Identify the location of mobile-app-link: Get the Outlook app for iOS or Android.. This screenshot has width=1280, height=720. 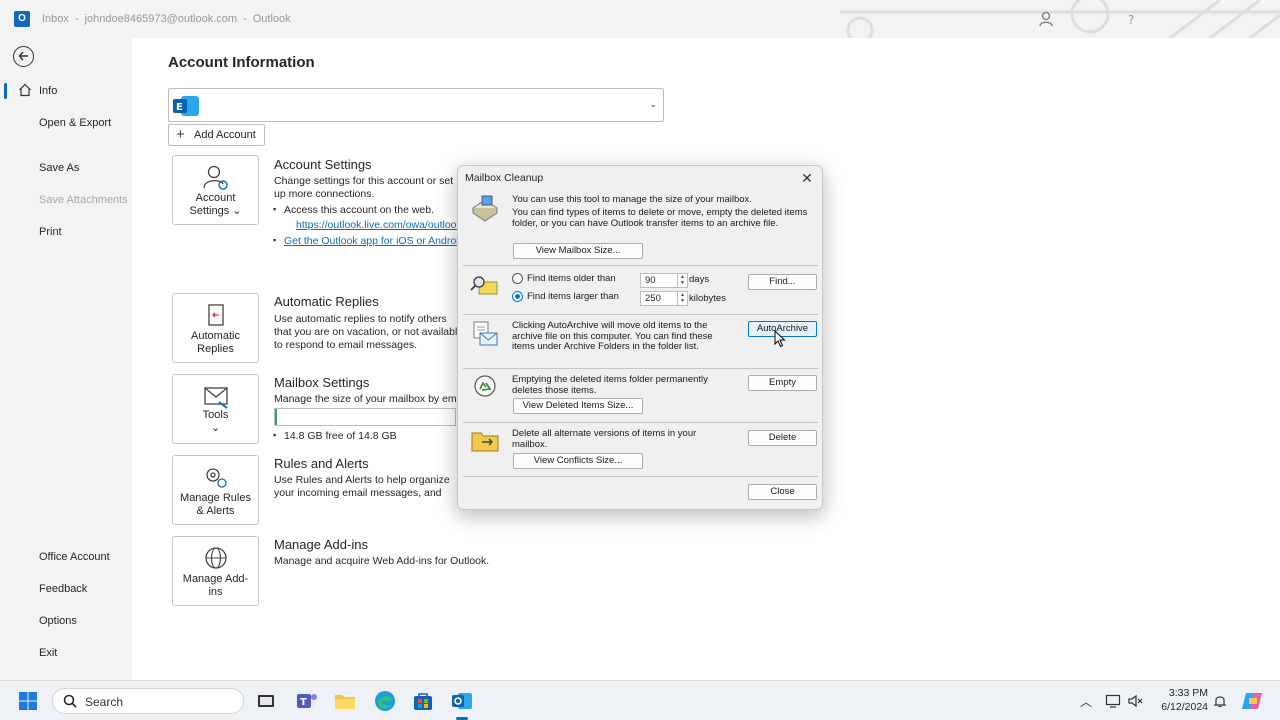
(375, 241).